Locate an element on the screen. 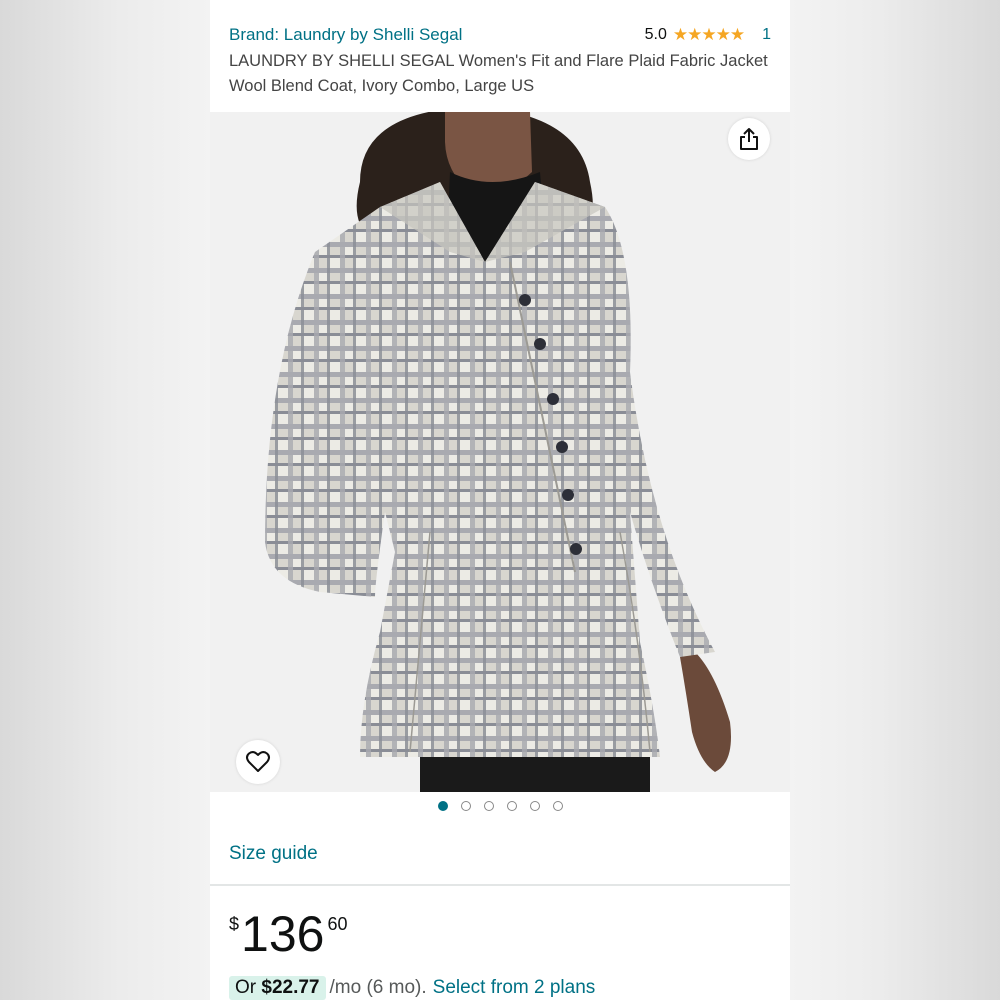 Image resolution: width=1000 pixels, height=1000 pixels. rating-count: 1 is located at coordinates (766, 35).